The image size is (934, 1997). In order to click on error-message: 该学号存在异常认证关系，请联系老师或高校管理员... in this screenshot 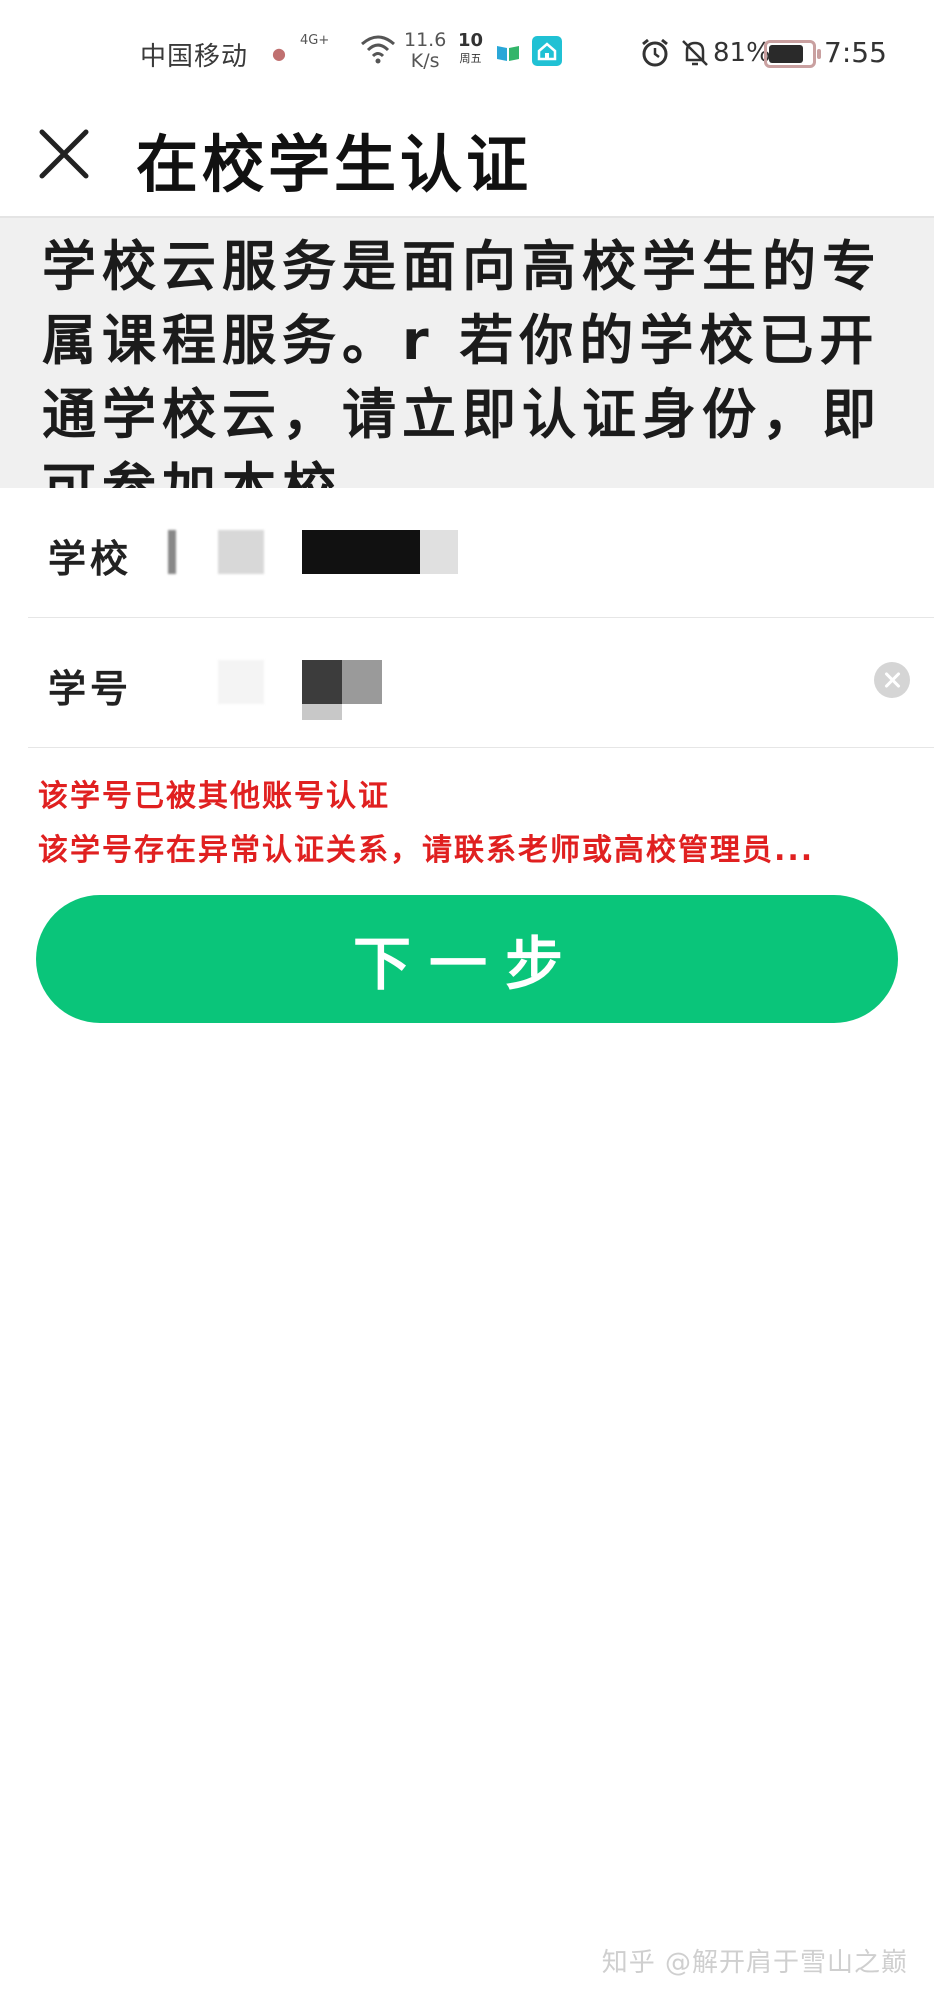, I will do `click(426, 850)`.